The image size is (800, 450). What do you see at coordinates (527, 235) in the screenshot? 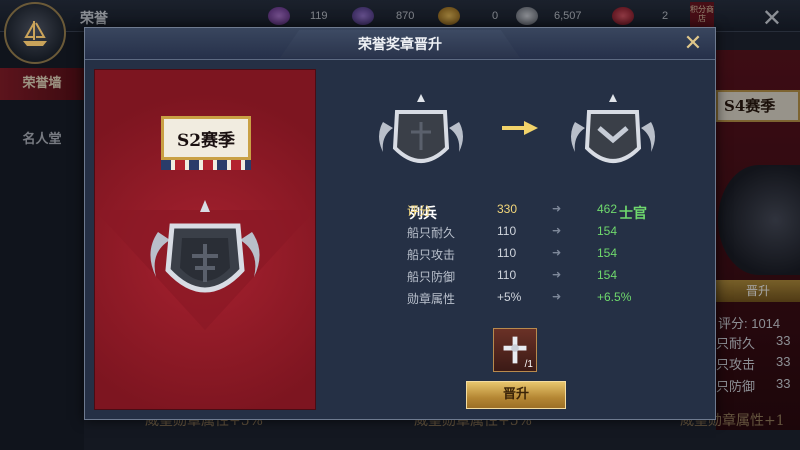
I see `stat-row-durability: 船只耐久 110 ➜ 154` at bounding box center [527, 235].